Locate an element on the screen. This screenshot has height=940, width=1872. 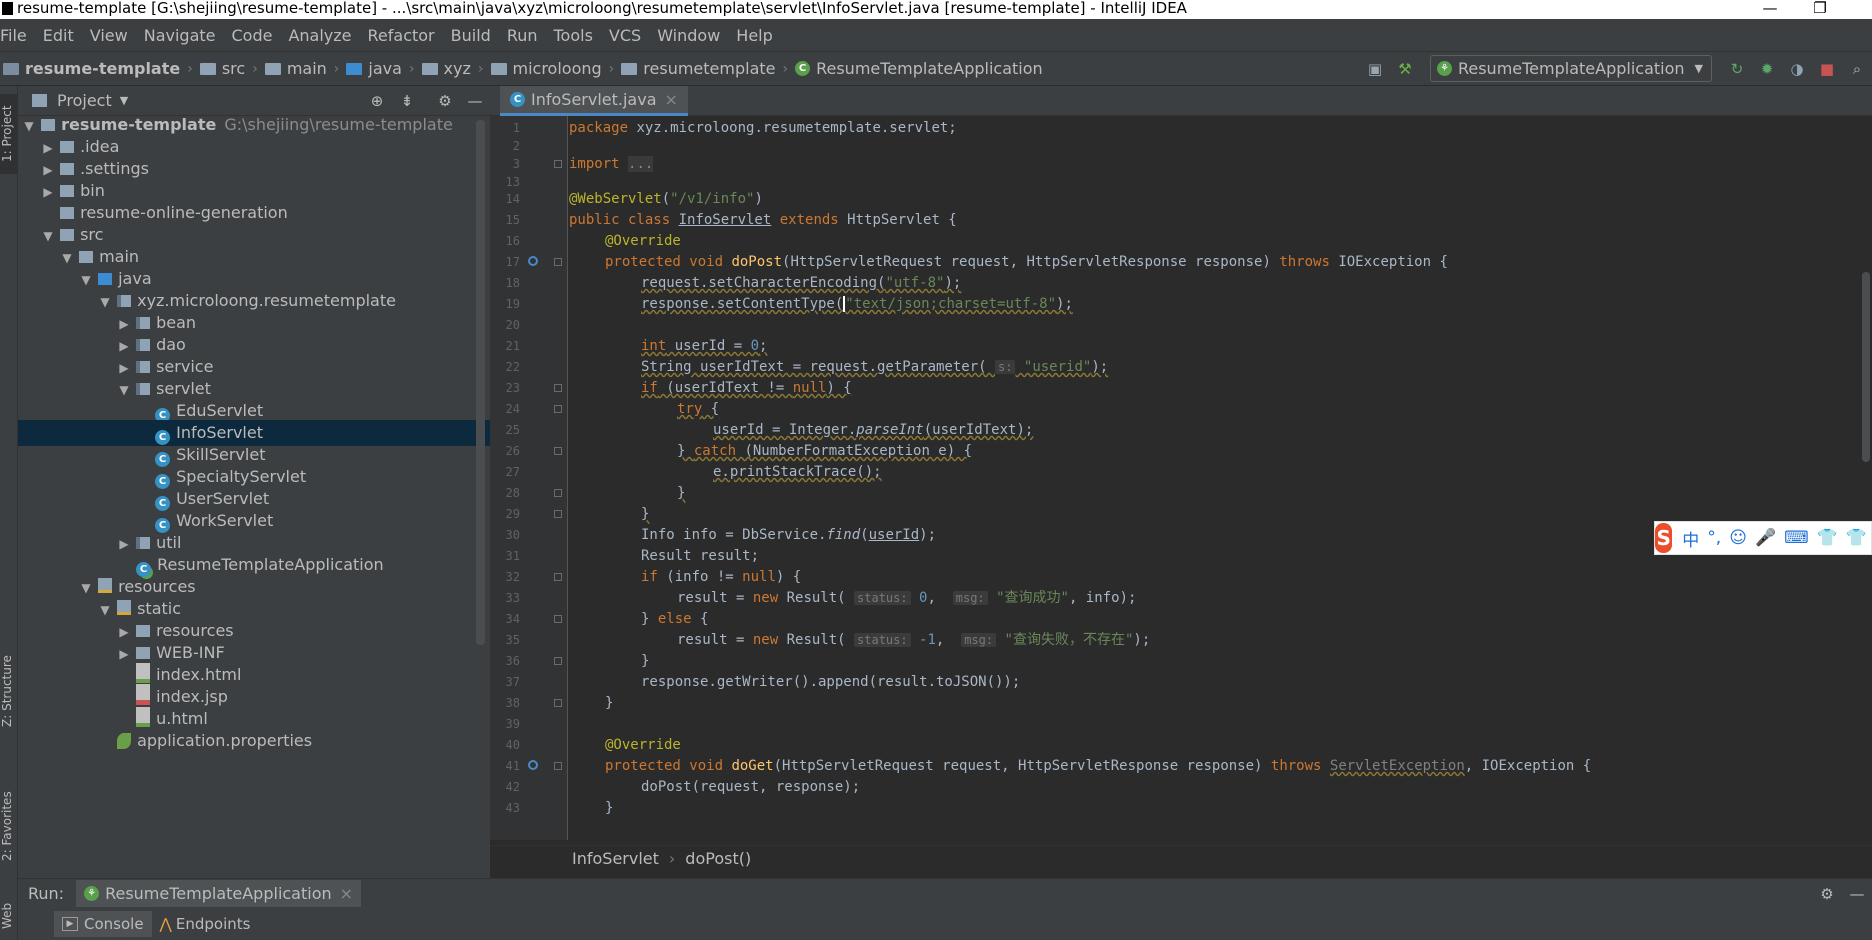
ime-punctuation-icon: °, is located at coordinates (1714, 538).